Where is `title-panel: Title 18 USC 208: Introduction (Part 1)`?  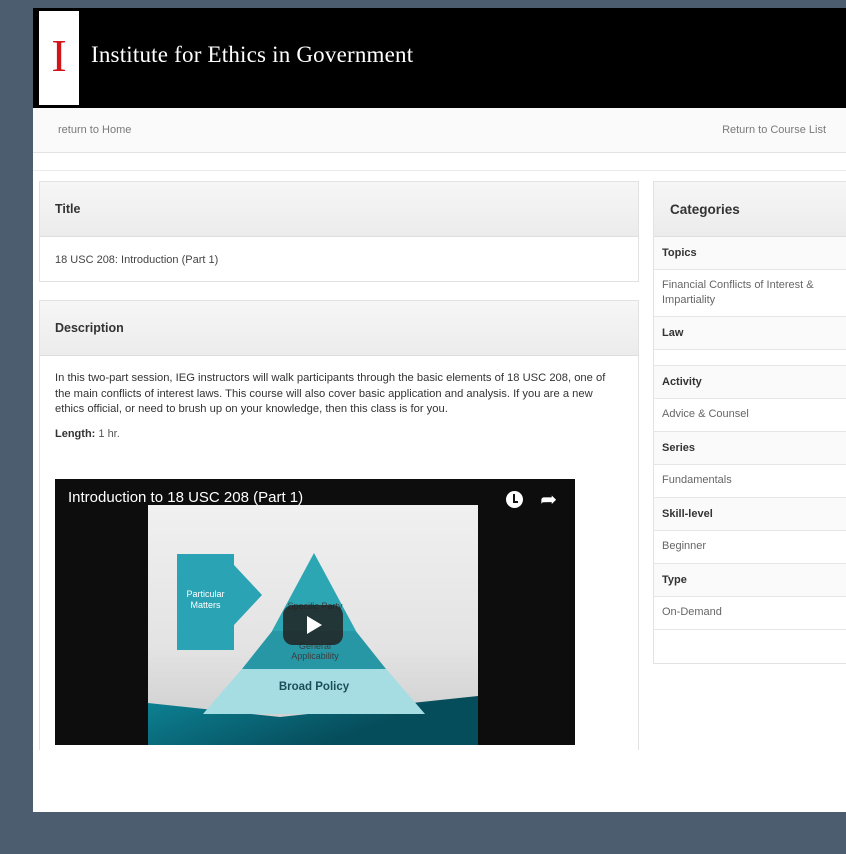
title-panel: Title 18 USC 208: Introduction (Part 1) is located at coordinates (339, 231).